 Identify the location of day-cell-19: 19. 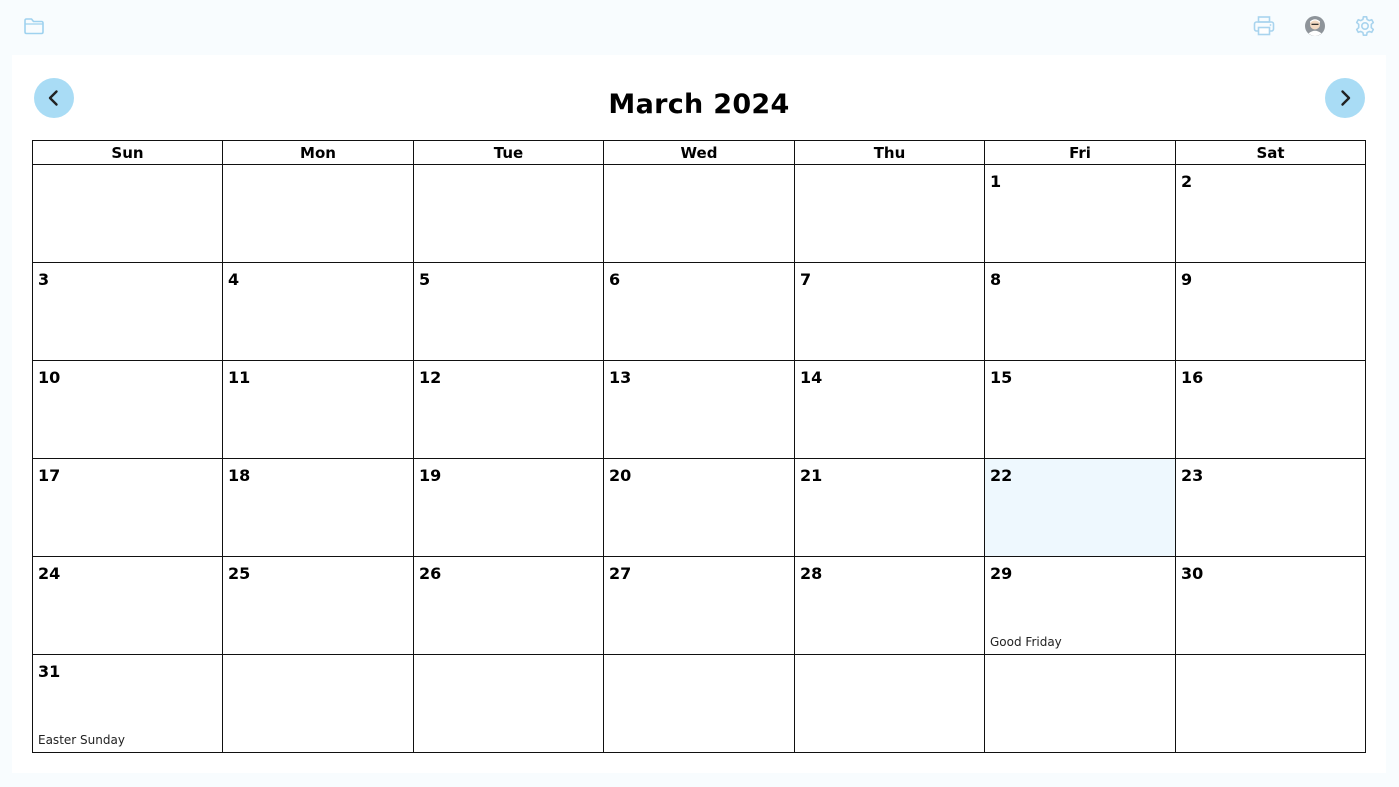
(508, 507).